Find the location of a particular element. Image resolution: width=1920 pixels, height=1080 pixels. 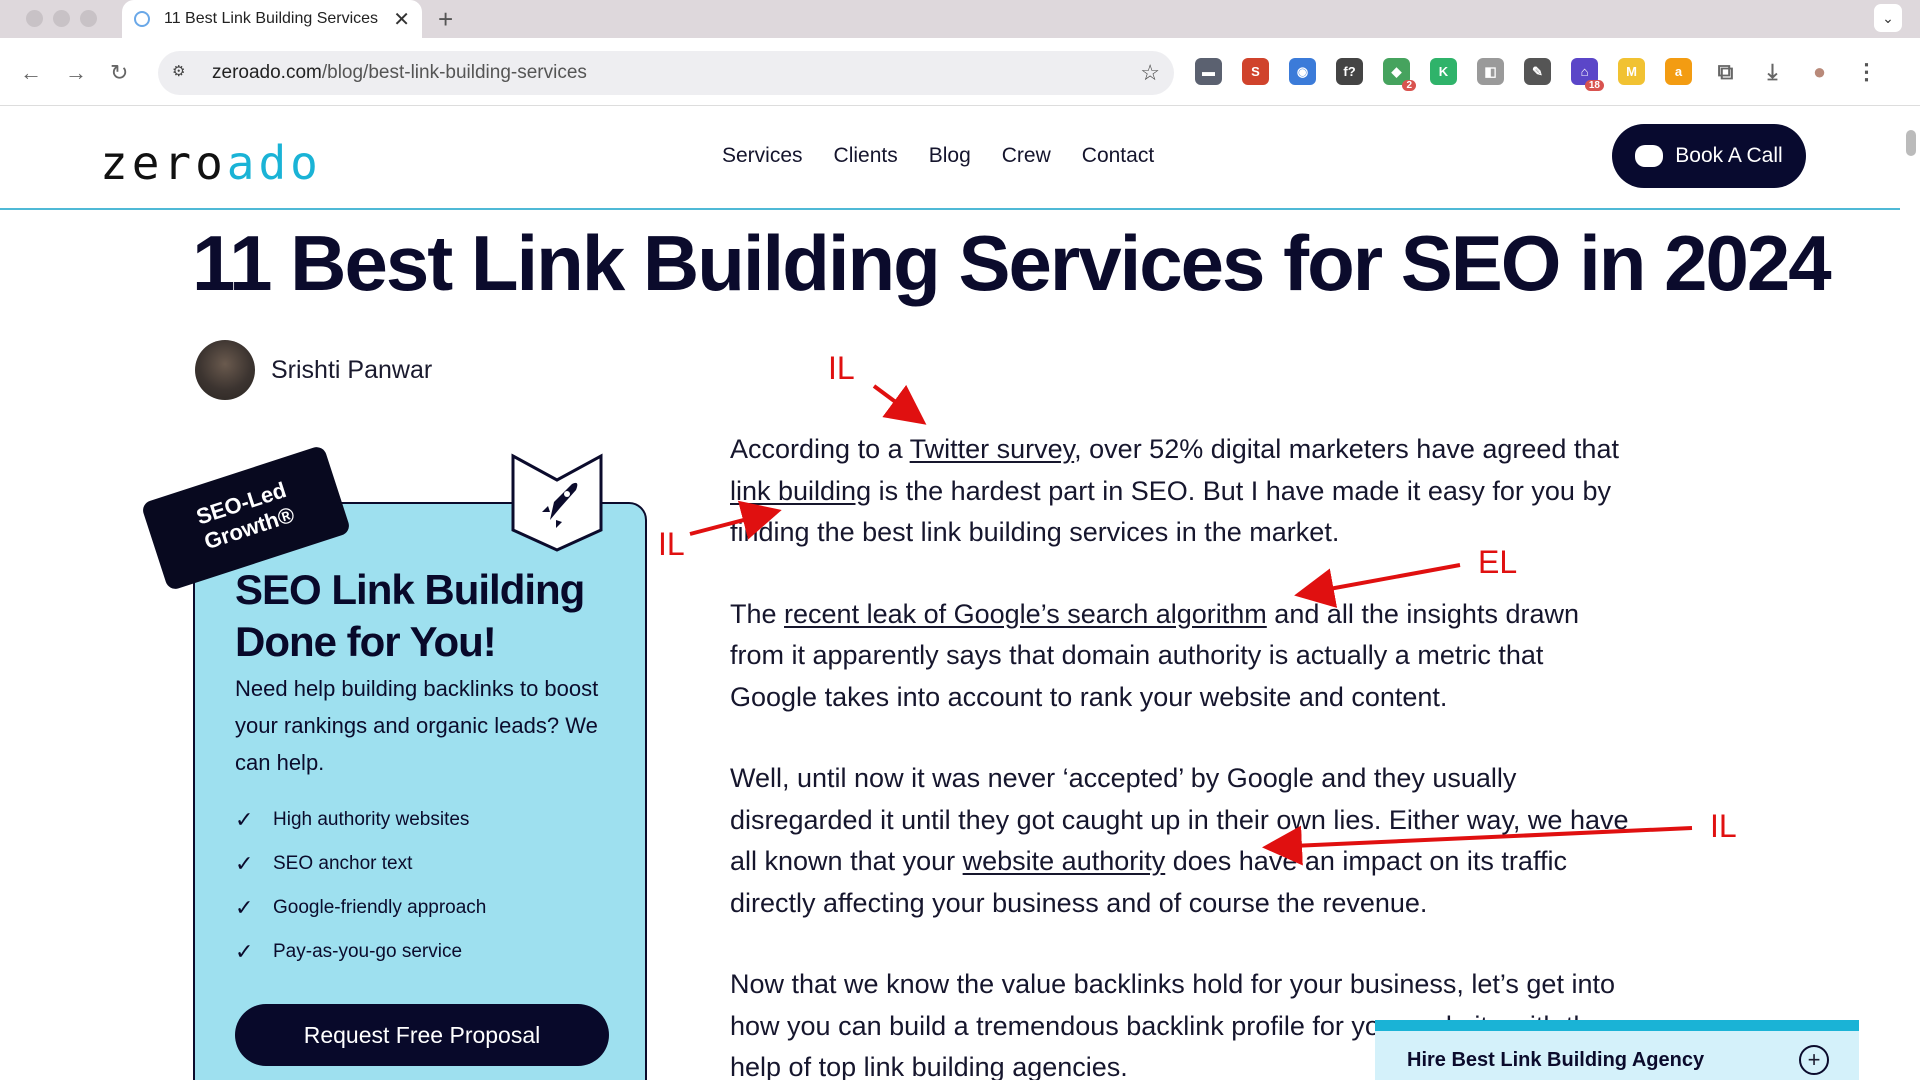

site-settings-icon: ⚙ is located at coordinates (183, 73).